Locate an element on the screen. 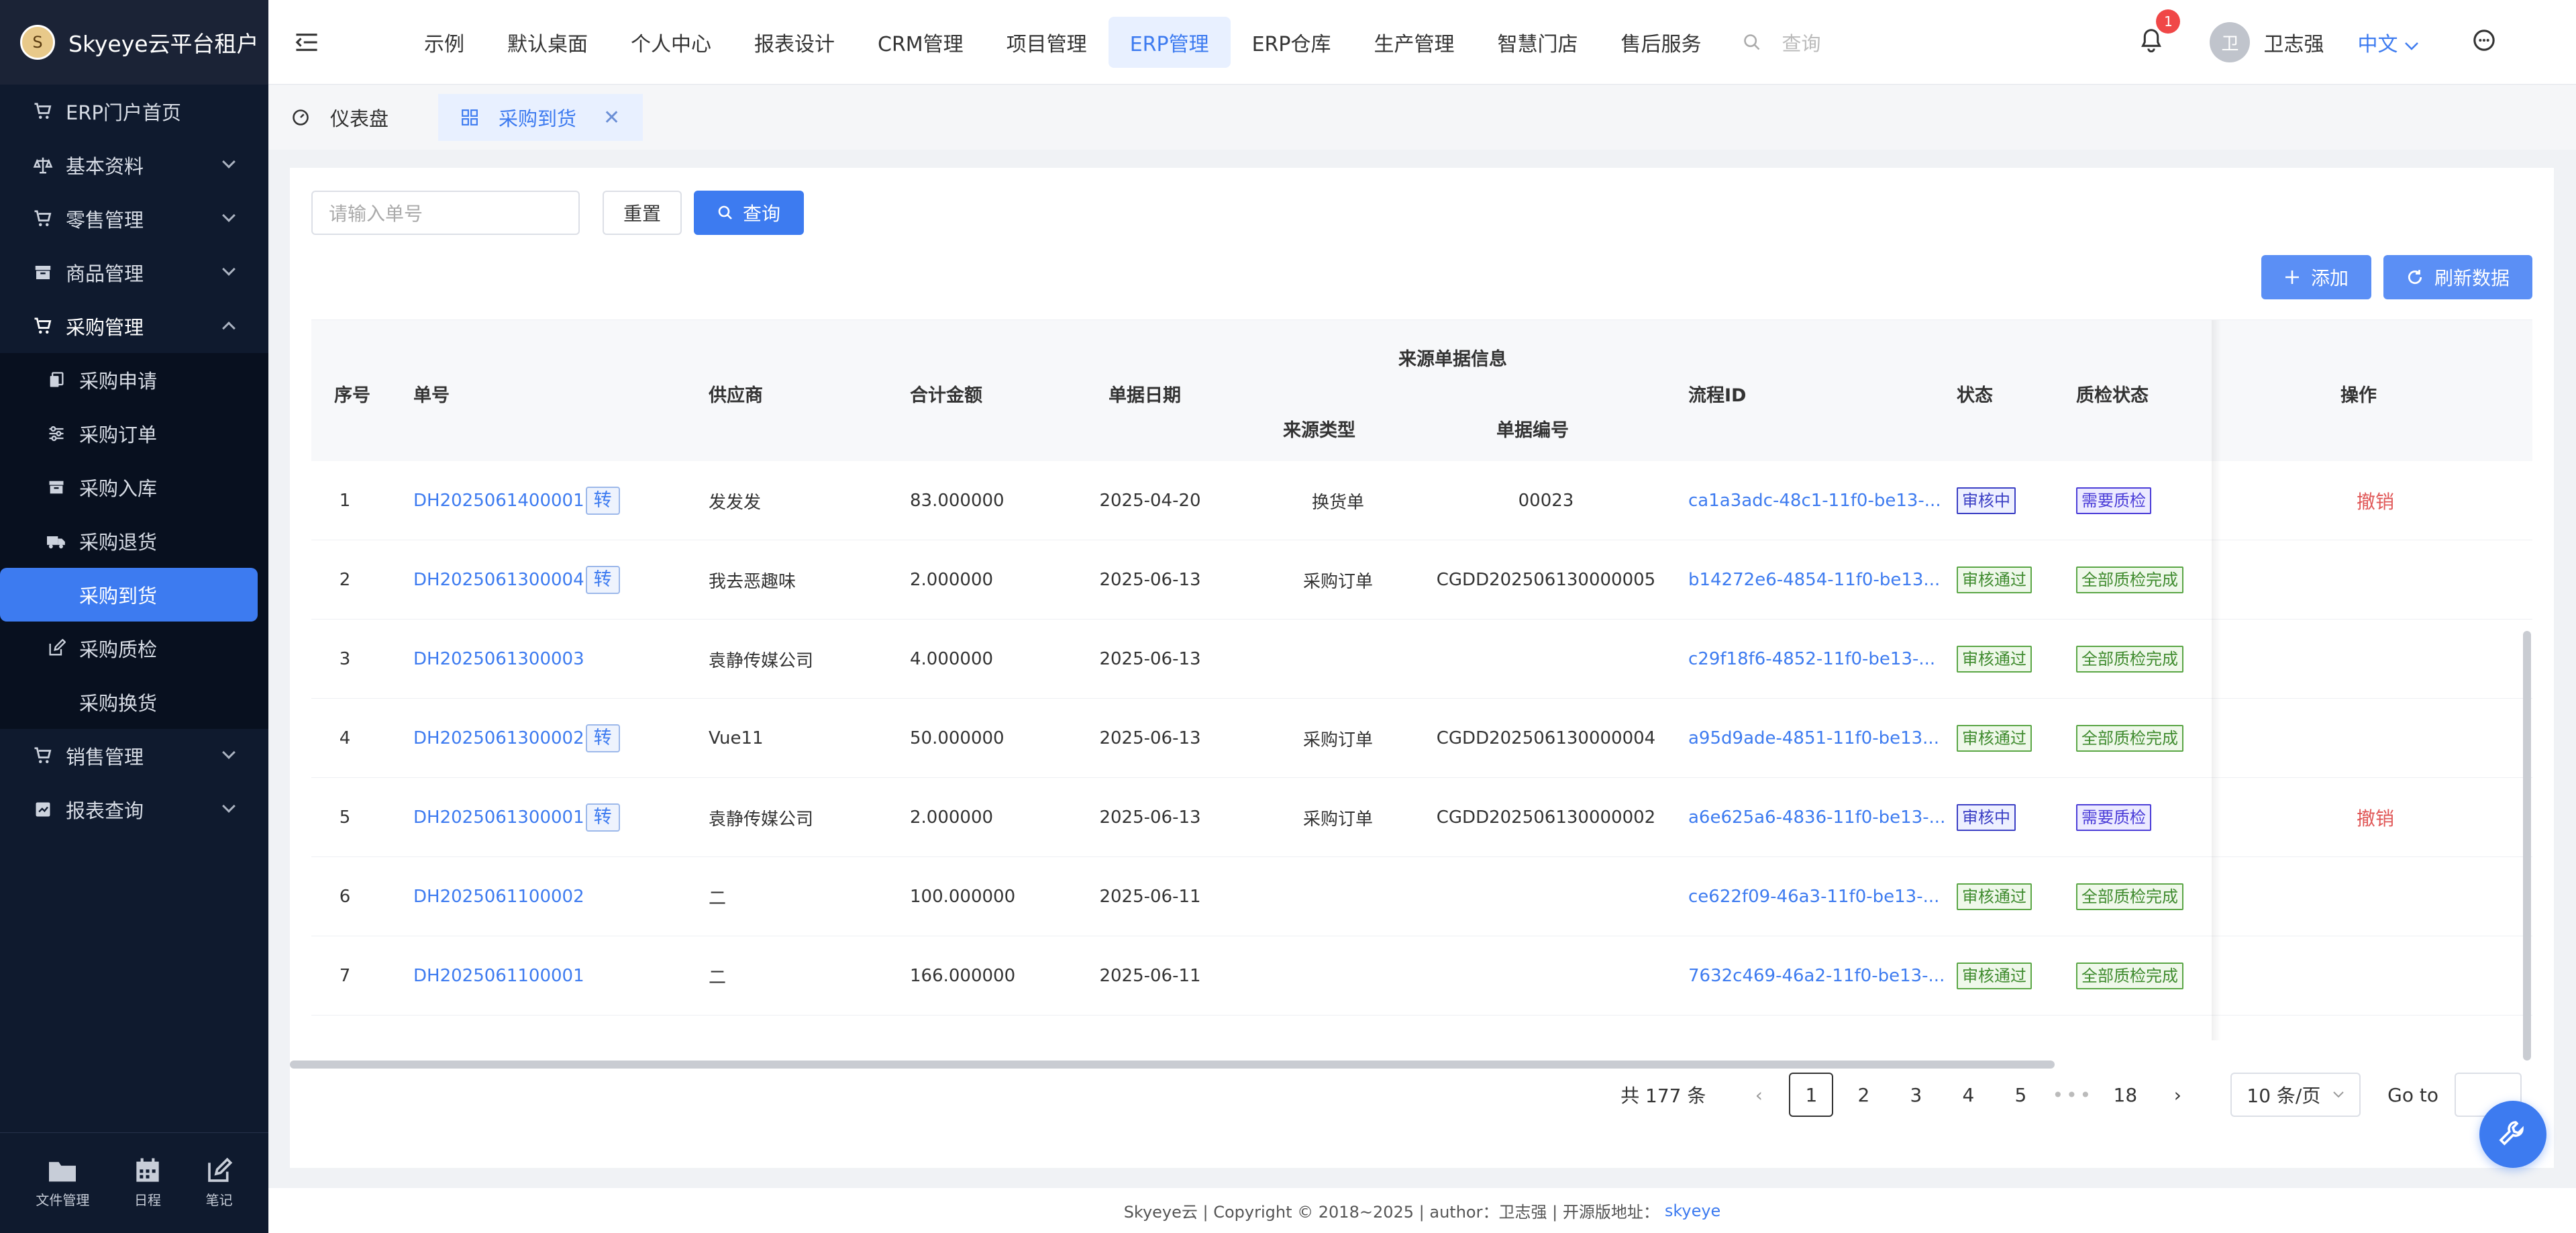  order-no-link: DH2025061400001 is located at coordinates (498, 501).